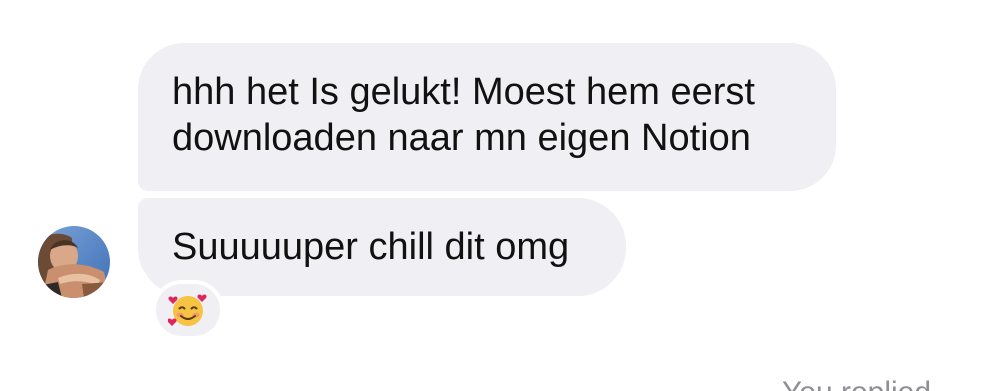 This screenshot has height=391, width=1000. Describe the element at coordinates (371, 247) in the screenshot. I see `message-text-line: Suuuuuper chill dit omg` at that location.